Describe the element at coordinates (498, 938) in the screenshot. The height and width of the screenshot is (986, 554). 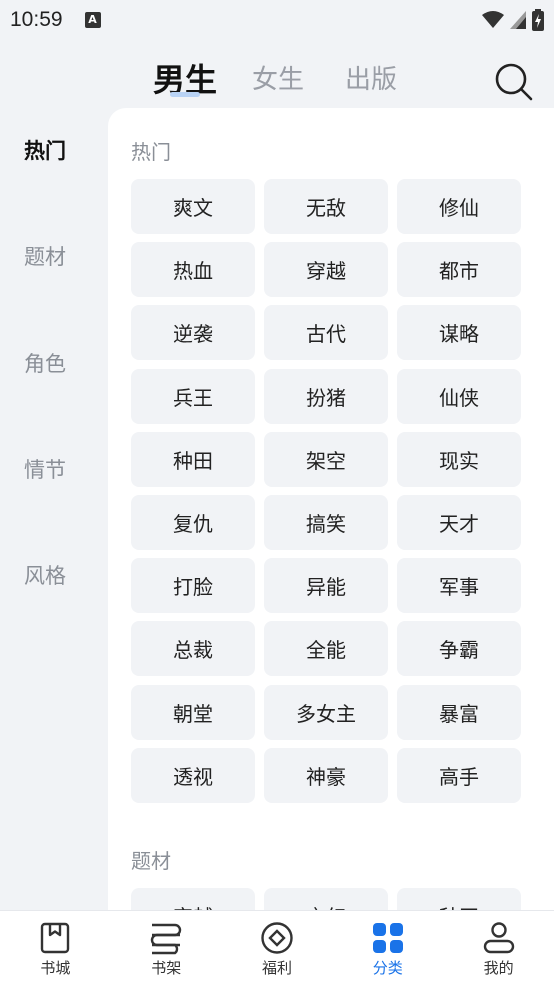
I see `profile-icon` at that location.